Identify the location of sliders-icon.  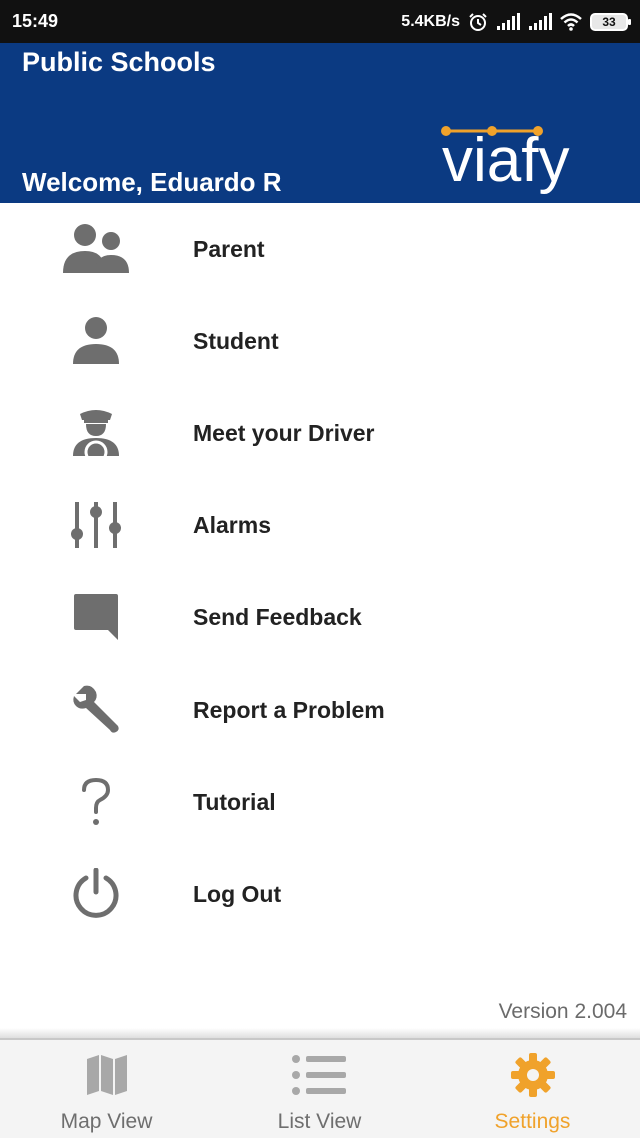
(96, 525).